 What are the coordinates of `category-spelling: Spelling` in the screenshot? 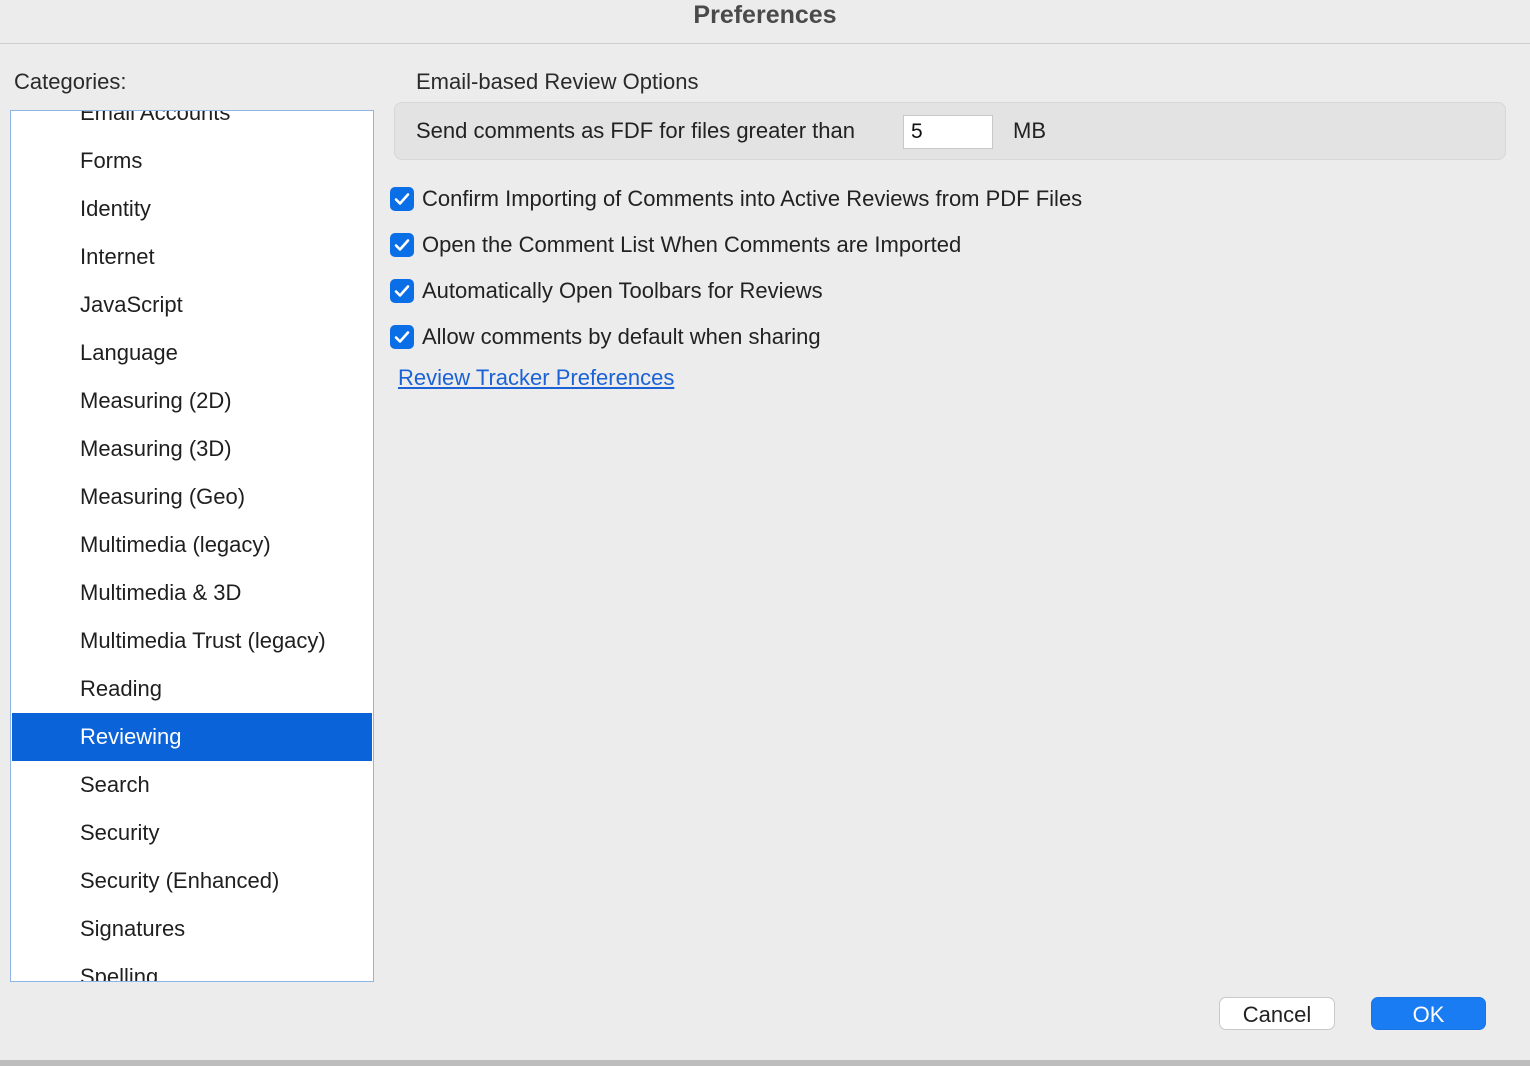 It's located at (192, 967).